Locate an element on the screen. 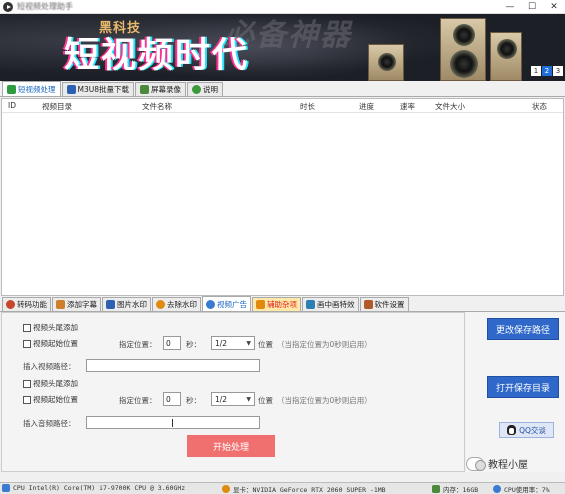 The width and height of the screenshot is (565, 494). start-position-checkbox: 视频起始位置 is located at coordinates (50, 343).